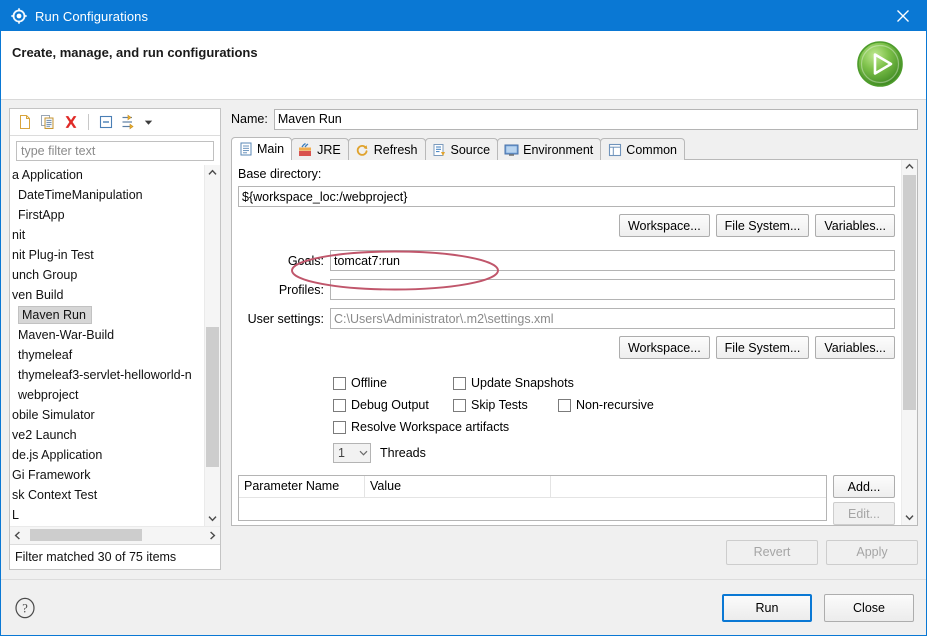  I want to click on tree-horizontal-scrollbar, so click(115, 535).